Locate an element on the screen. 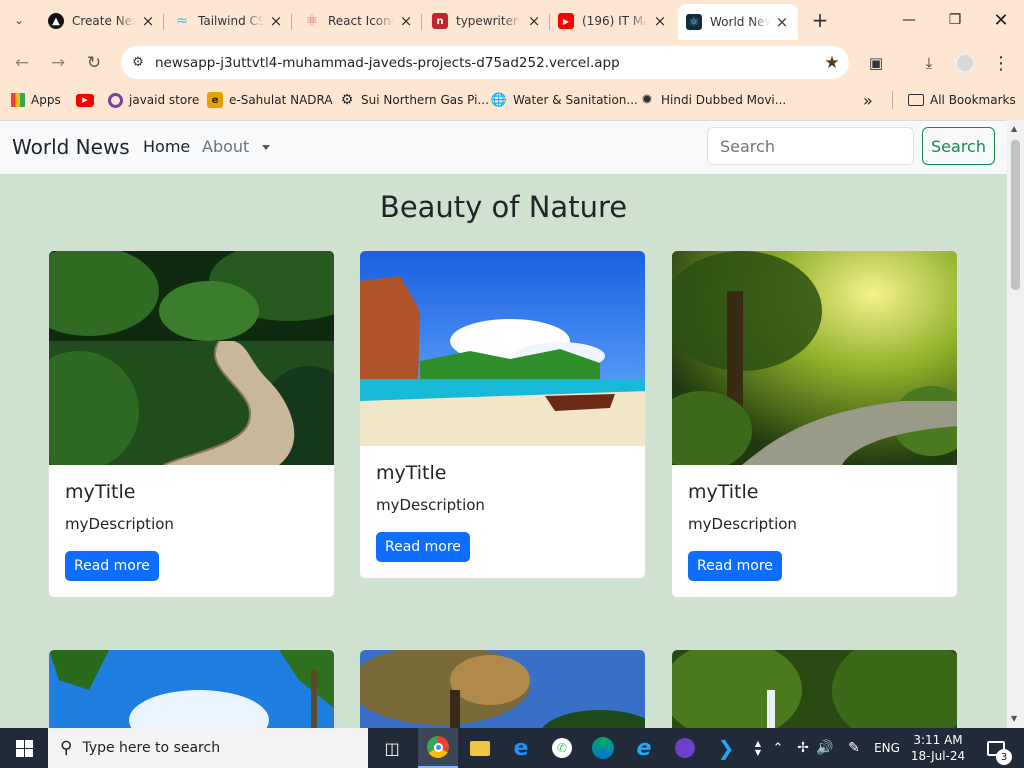 The width and height of the screenshot is (1024, 768). tab-youtube: ▶ (196) IT Mastery × is located at coordinates (613, 21).